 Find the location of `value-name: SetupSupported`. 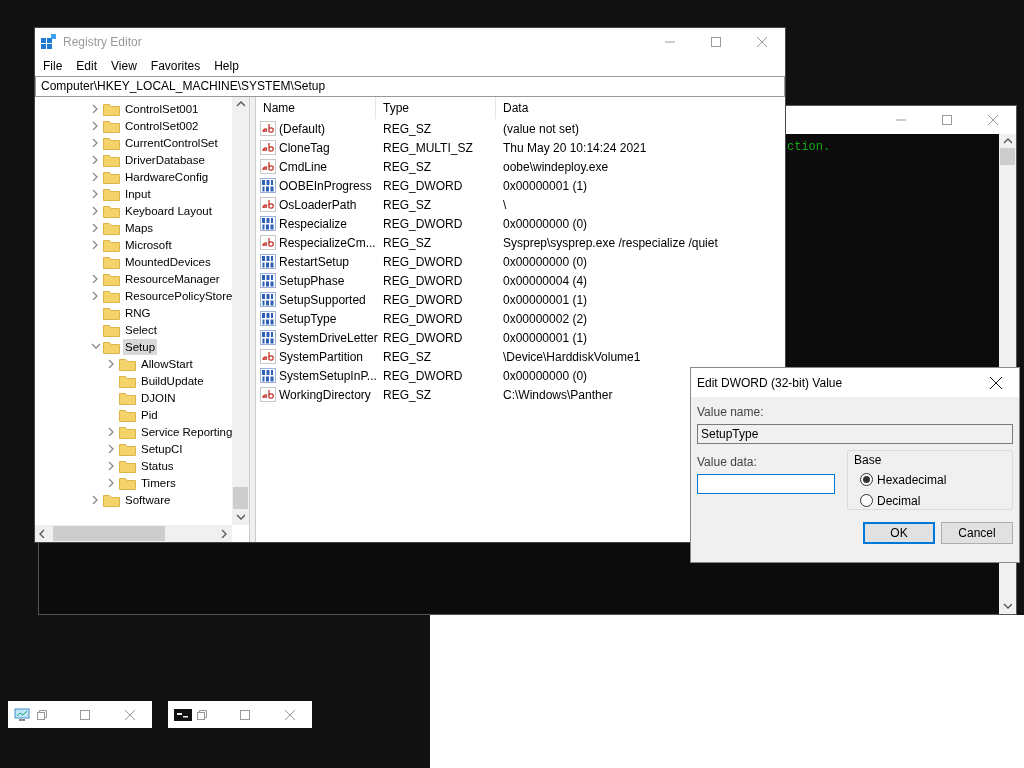

value-name: SetupSupported is located at coordinates (322, 299).